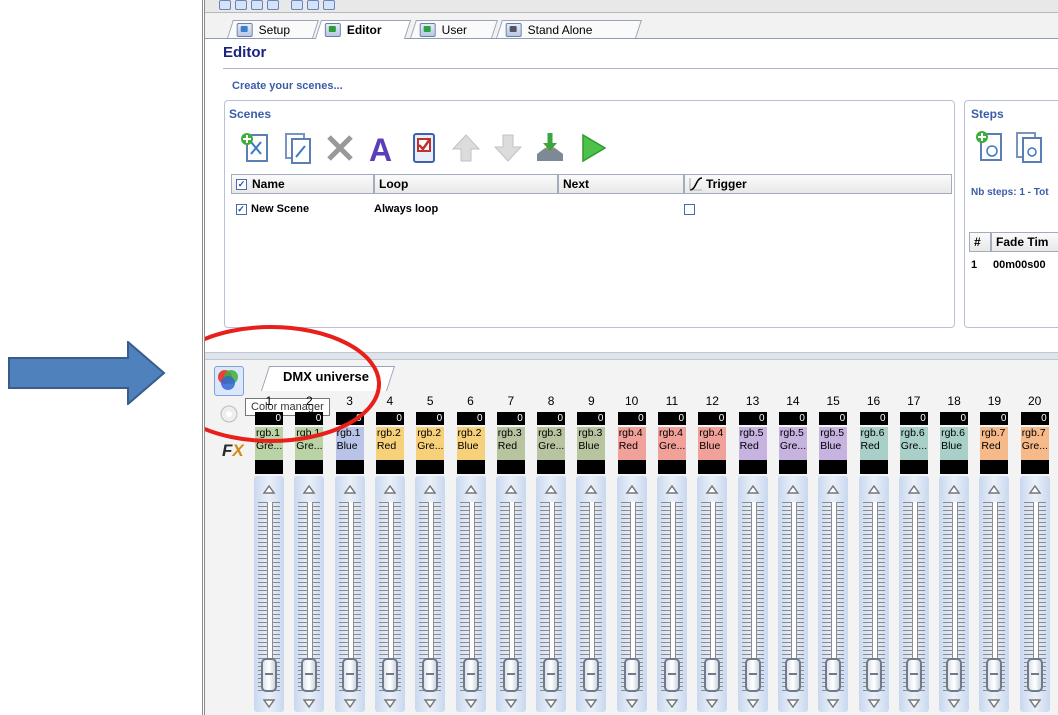  What do you see at coordinates (241, 5) in the screenshot?
I see `toolbar-open-icon` at bounding box center [241, 5].